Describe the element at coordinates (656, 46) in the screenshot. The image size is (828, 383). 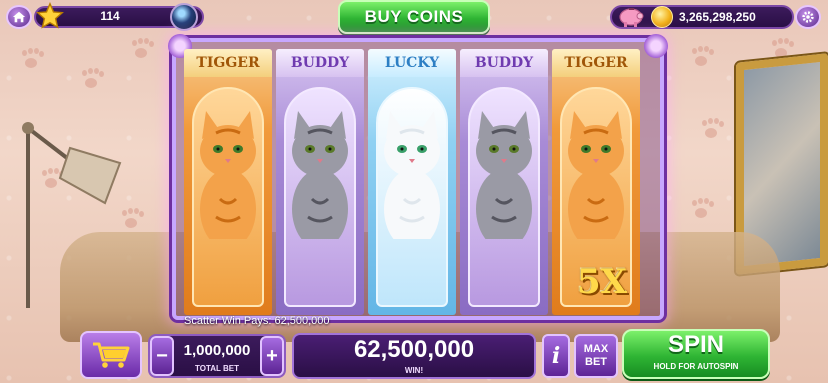
I see `frame-corner-ornament` at that location.